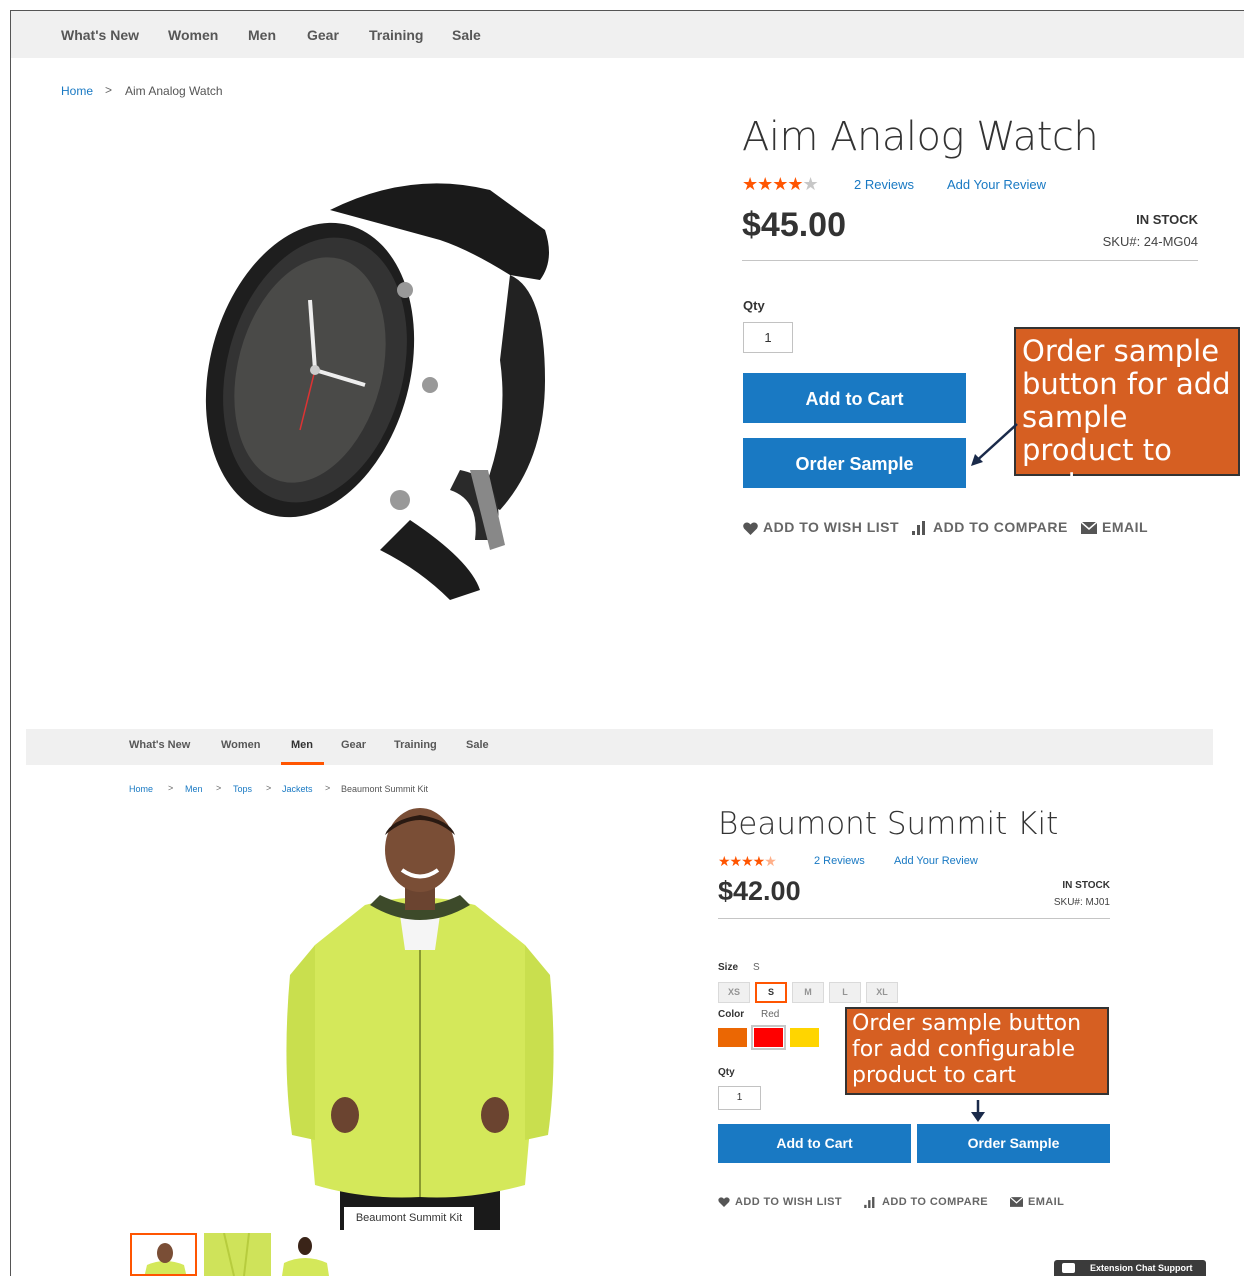 The image size is (1244, 1276). I want to click on nav-gear-2: Gear, so click(353, 745).